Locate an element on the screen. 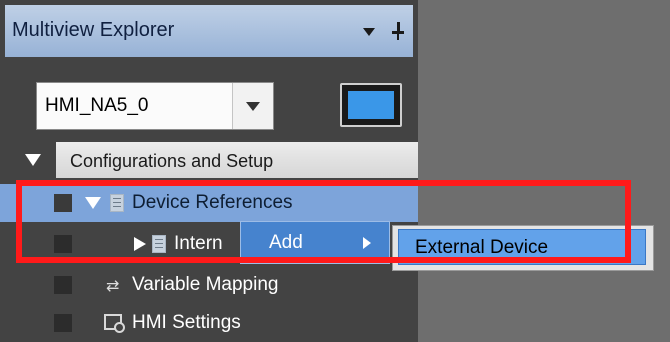 This screenshot has height=342, width=670. pin-icon is located at coordinates (398, 31).